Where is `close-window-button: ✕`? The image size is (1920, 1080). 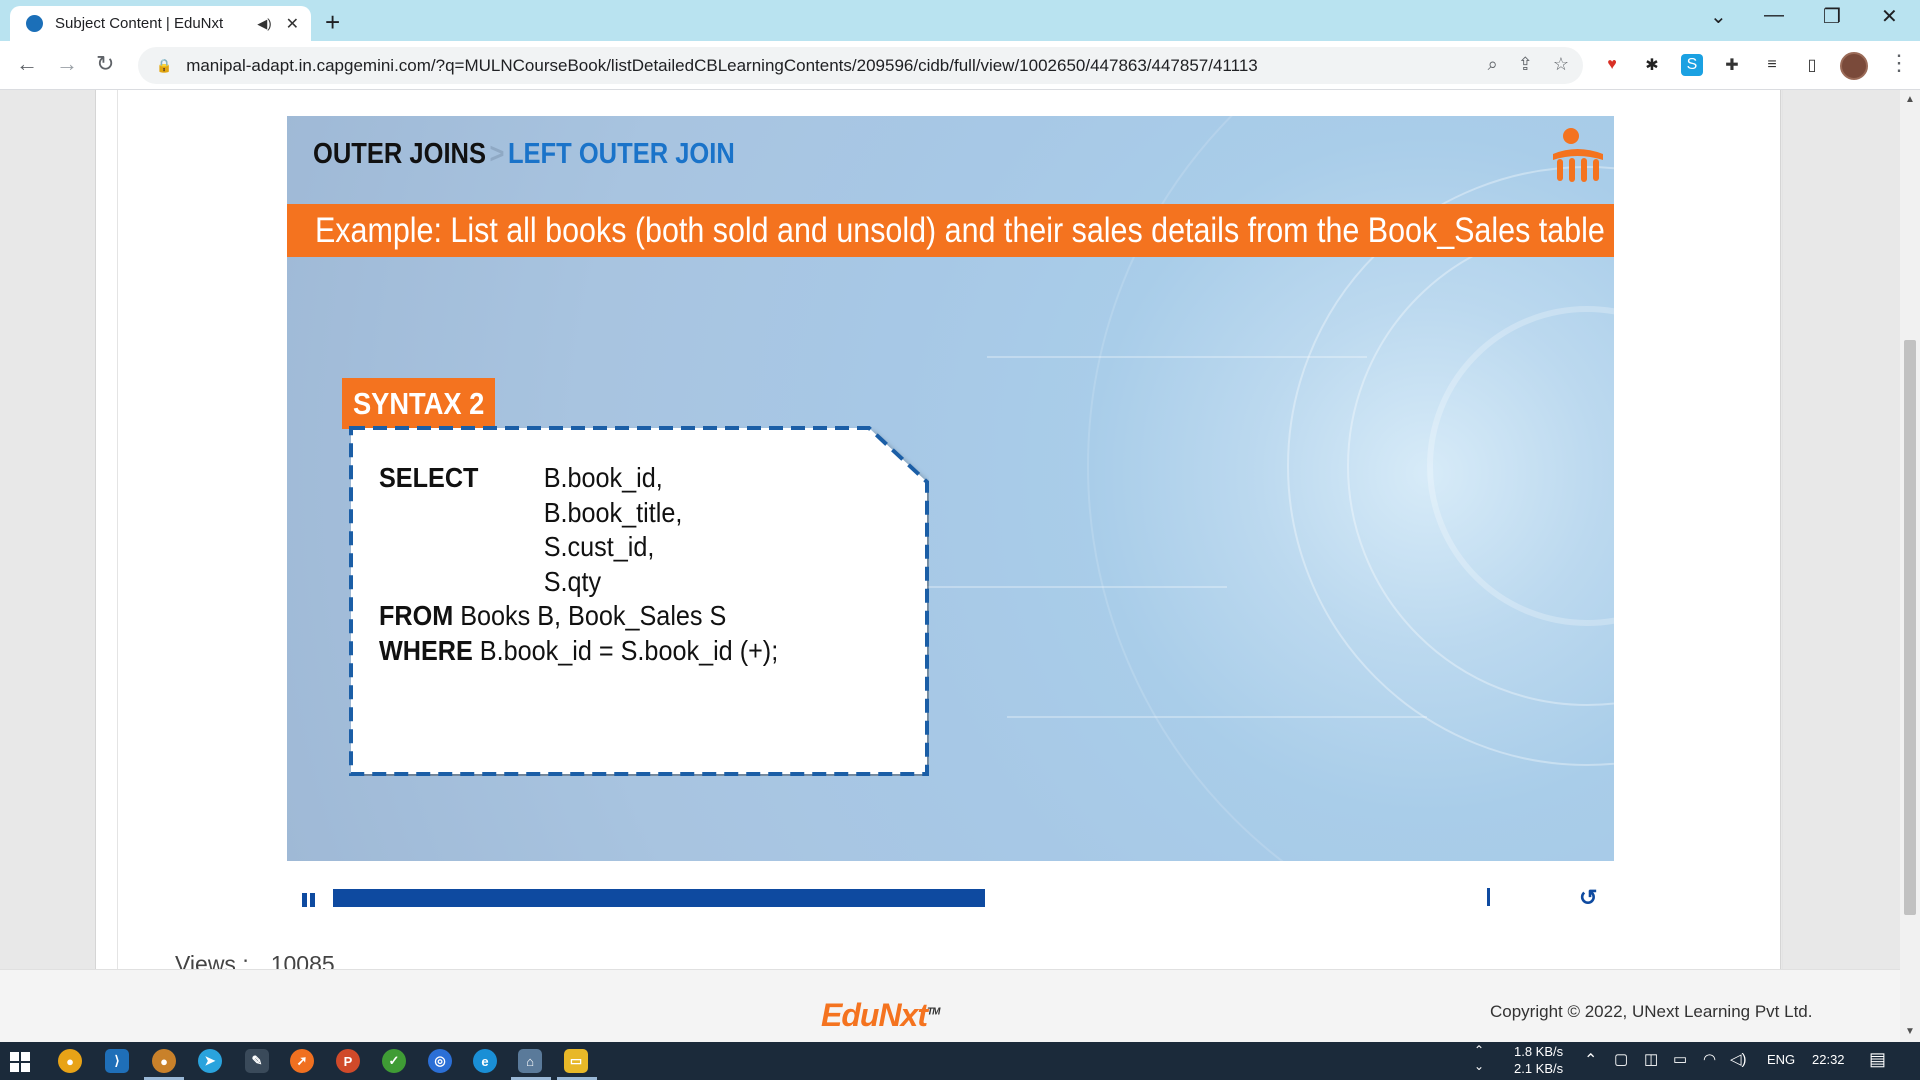
close-window-button: ✕ is located at coordinates (1889, 16).